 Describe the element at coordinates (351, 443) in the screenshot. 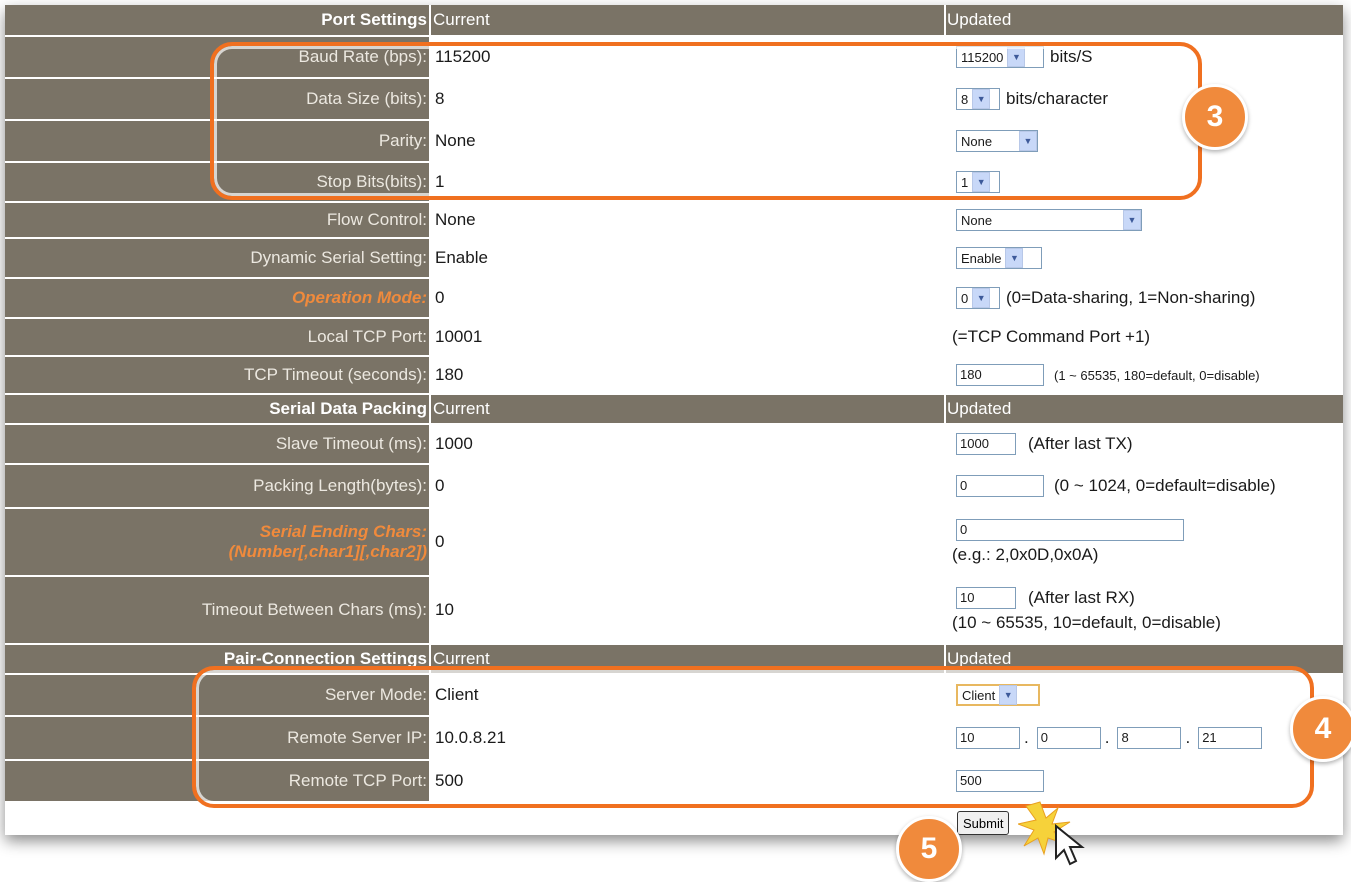

I see `slave-timeout-label: Slave Timeout (ms):` at that location.